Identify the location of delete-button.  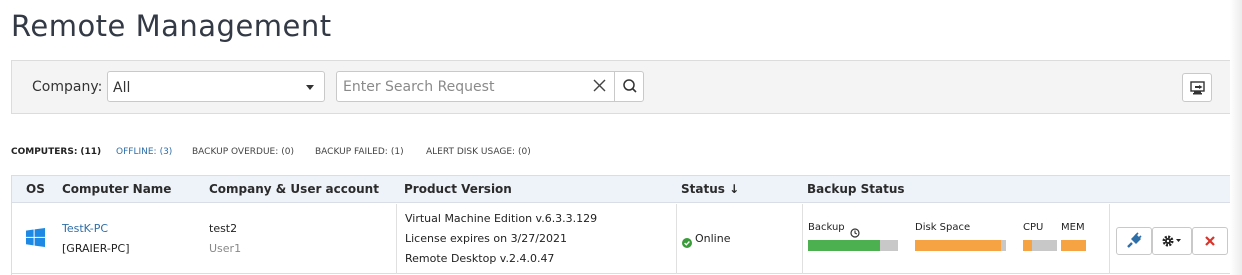
(1210, 241).